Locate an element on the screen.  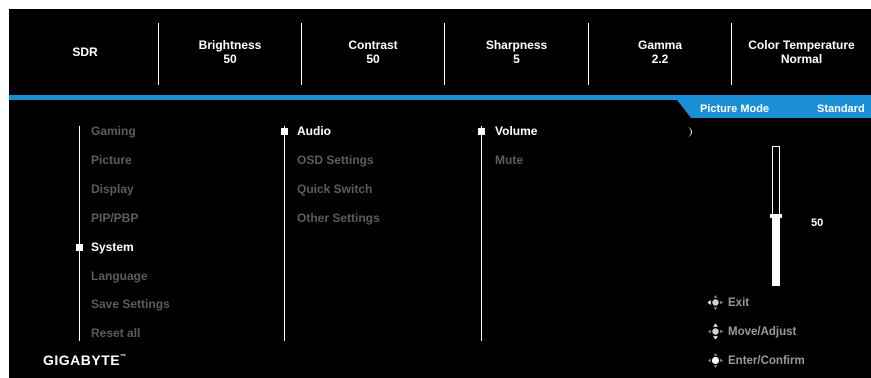
joystick-press-icon is located at coordinates (715, 360).